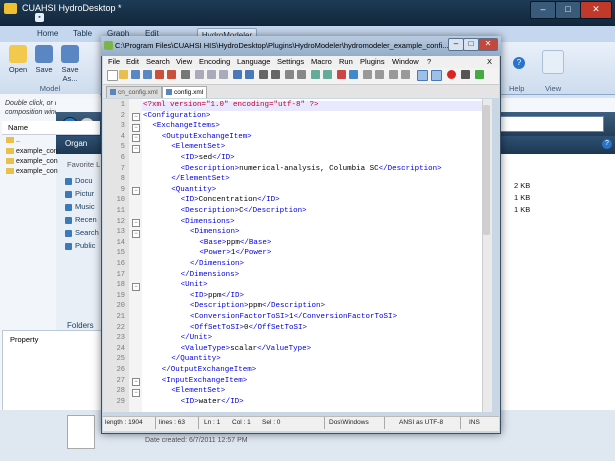  Describe the element at coordinates (249, 74) in the screenshot. I see `redo-icon` at that location.